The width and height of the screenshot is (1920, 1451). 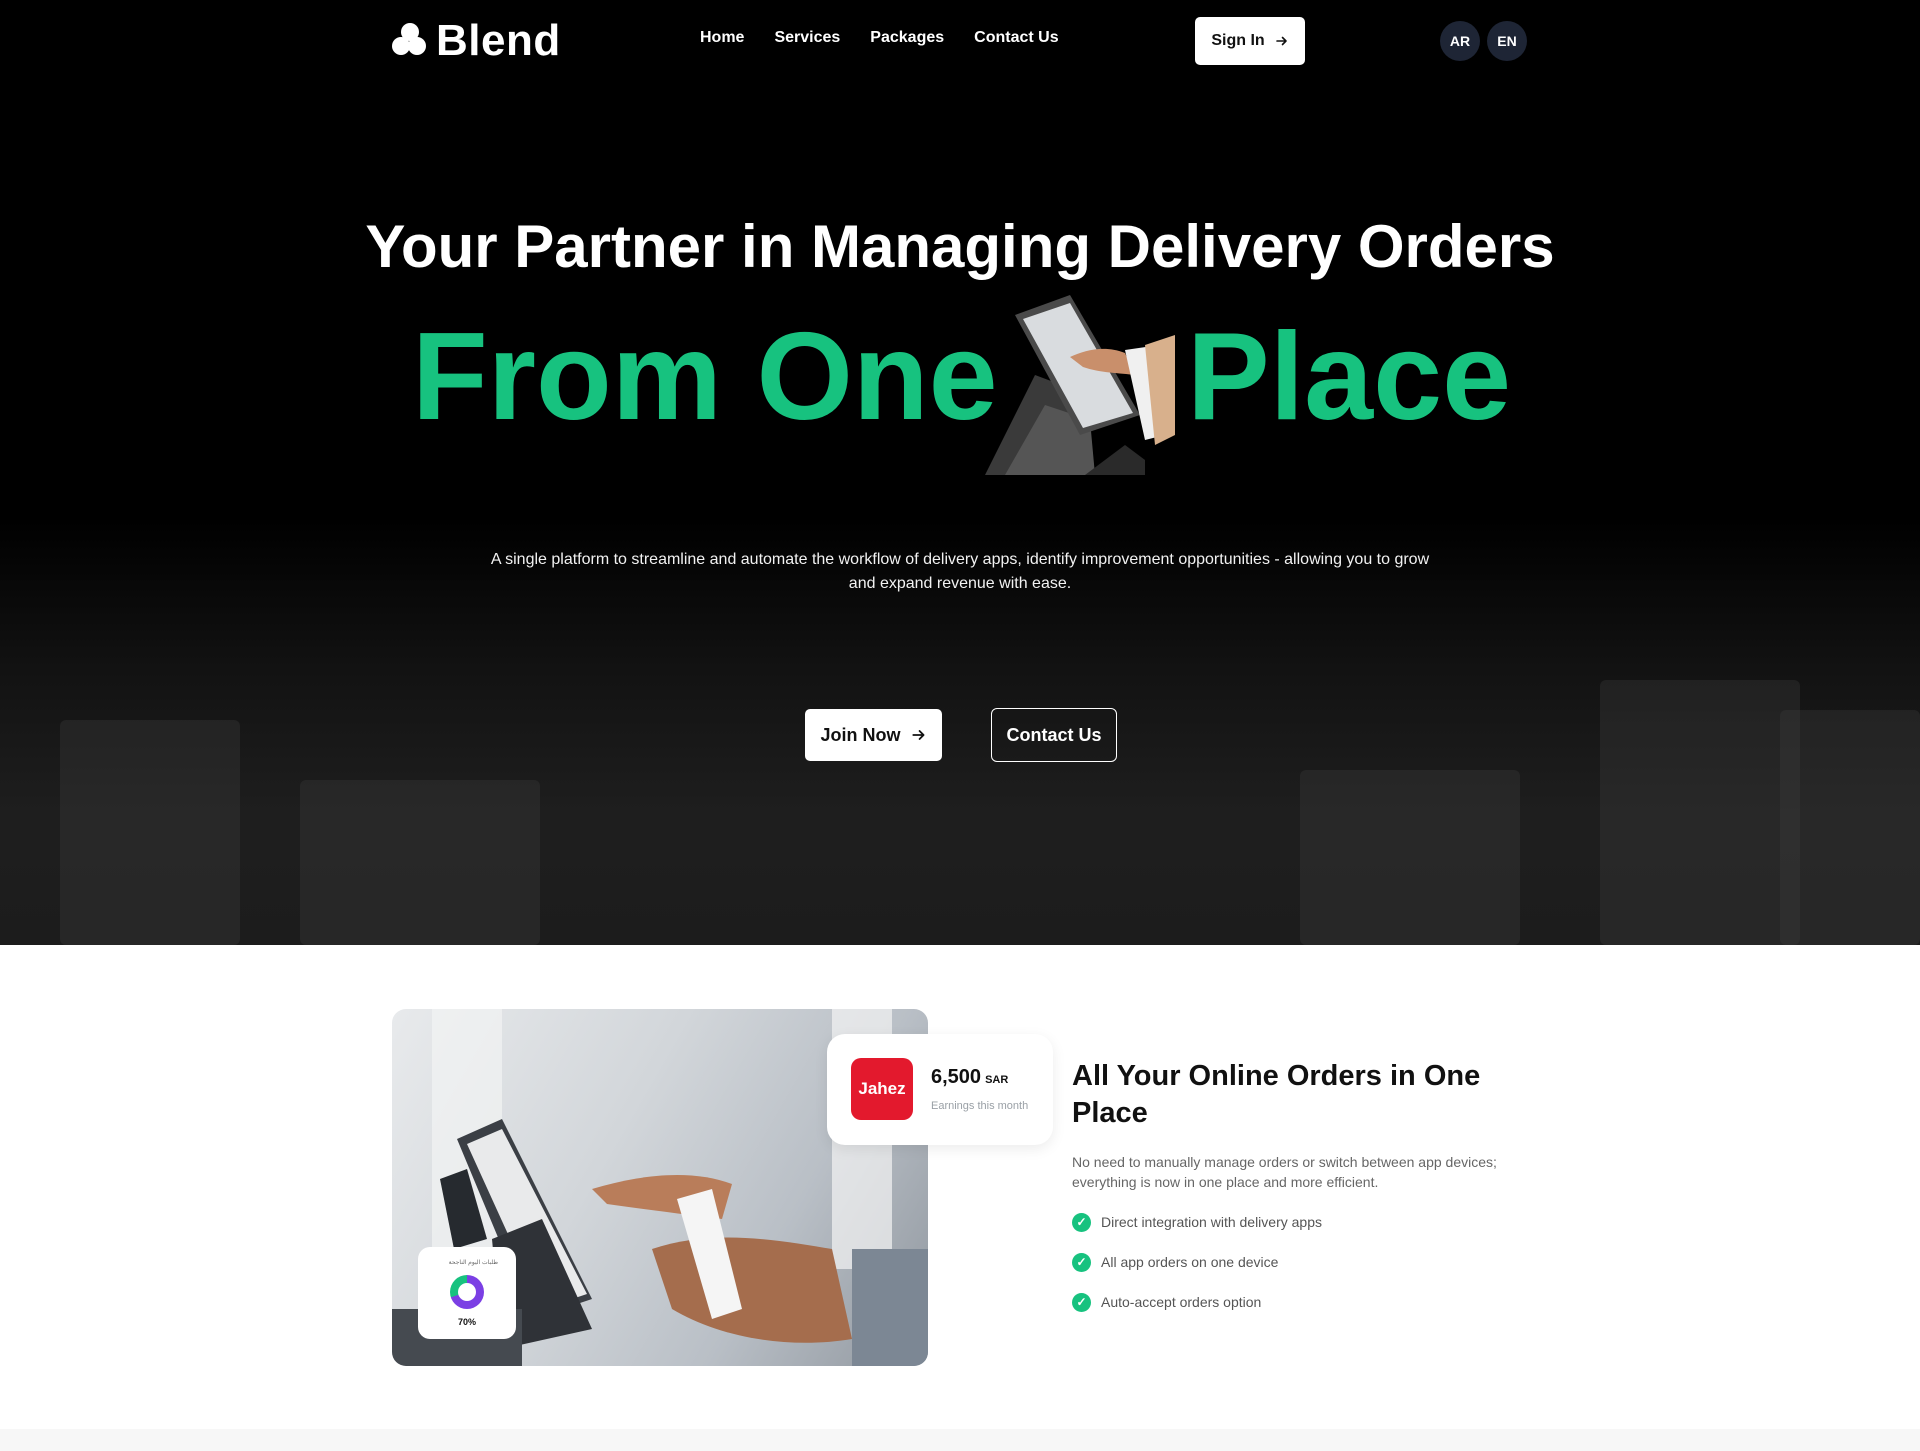 What do you see at coordinates (722, 38) in the screenshot?
I see `nav-home: Home` at bounding box center [722, 38].